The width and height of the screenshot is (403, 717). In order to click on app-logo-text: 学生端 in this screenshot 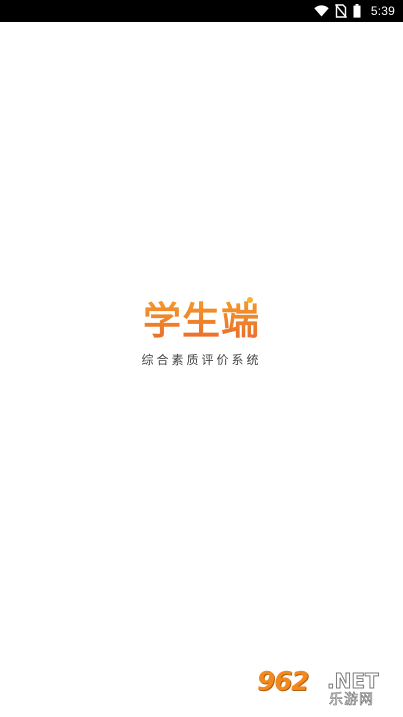, I will do `click(201, 321)`.